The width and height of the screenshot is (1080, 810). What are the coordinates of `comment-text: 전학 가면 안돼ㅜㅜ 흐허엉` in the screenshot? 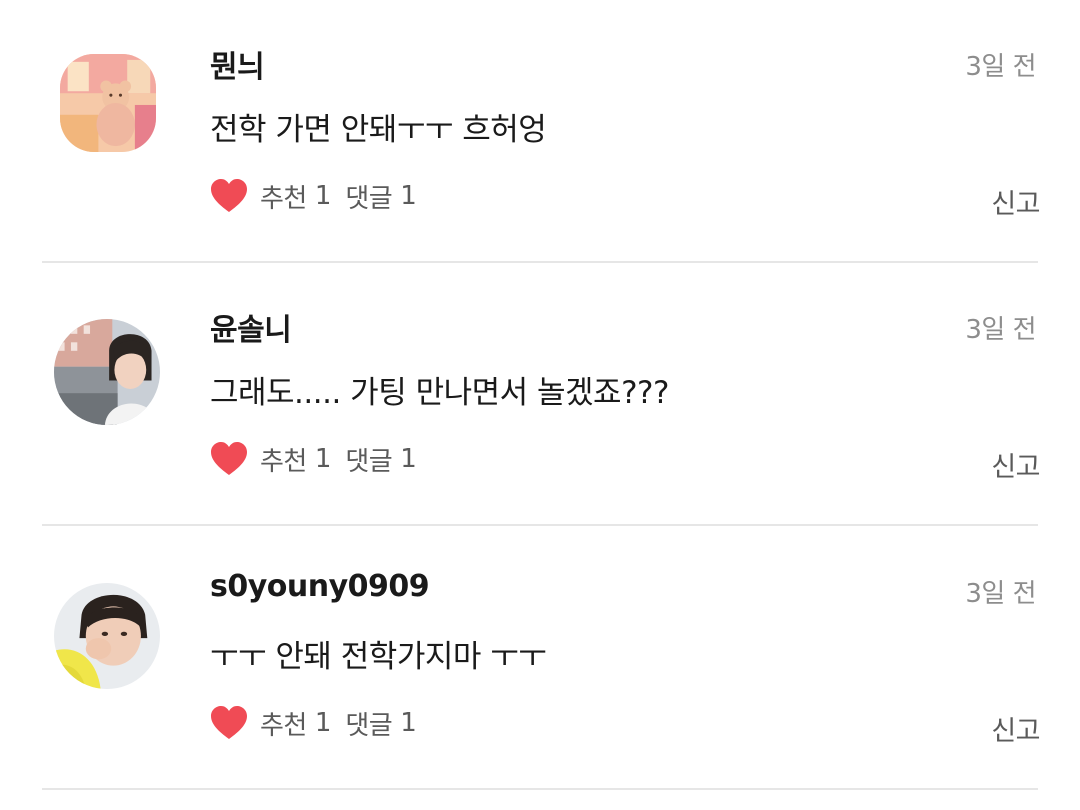 It's located at (378, 130).